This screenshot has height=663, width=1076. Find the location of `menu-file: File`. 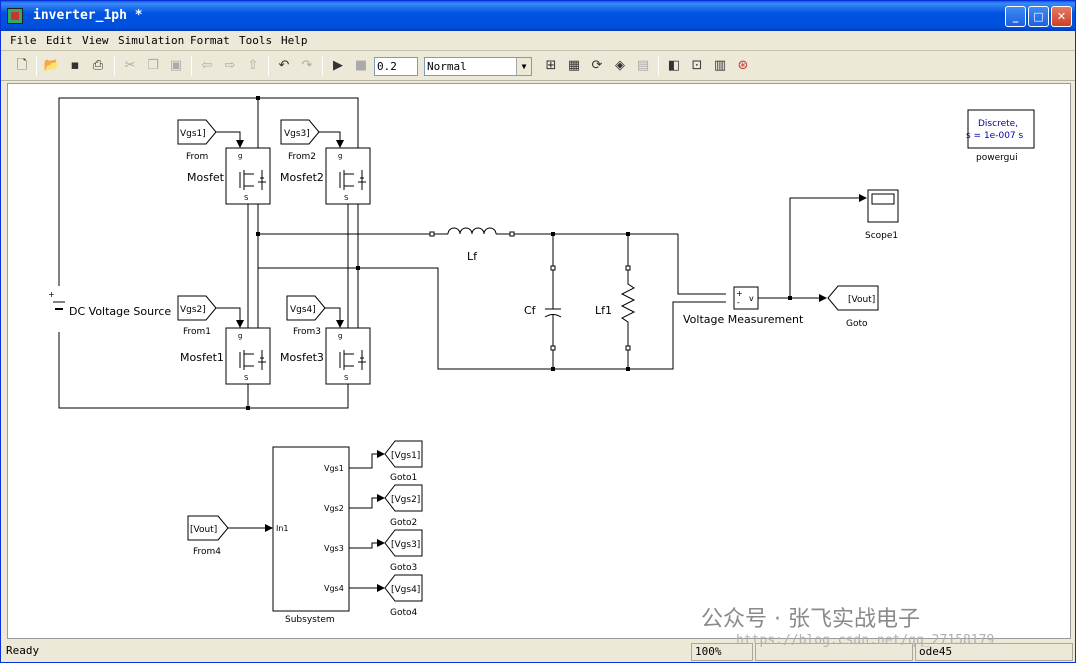

menu-file: File is located at coordinates (23, 40).